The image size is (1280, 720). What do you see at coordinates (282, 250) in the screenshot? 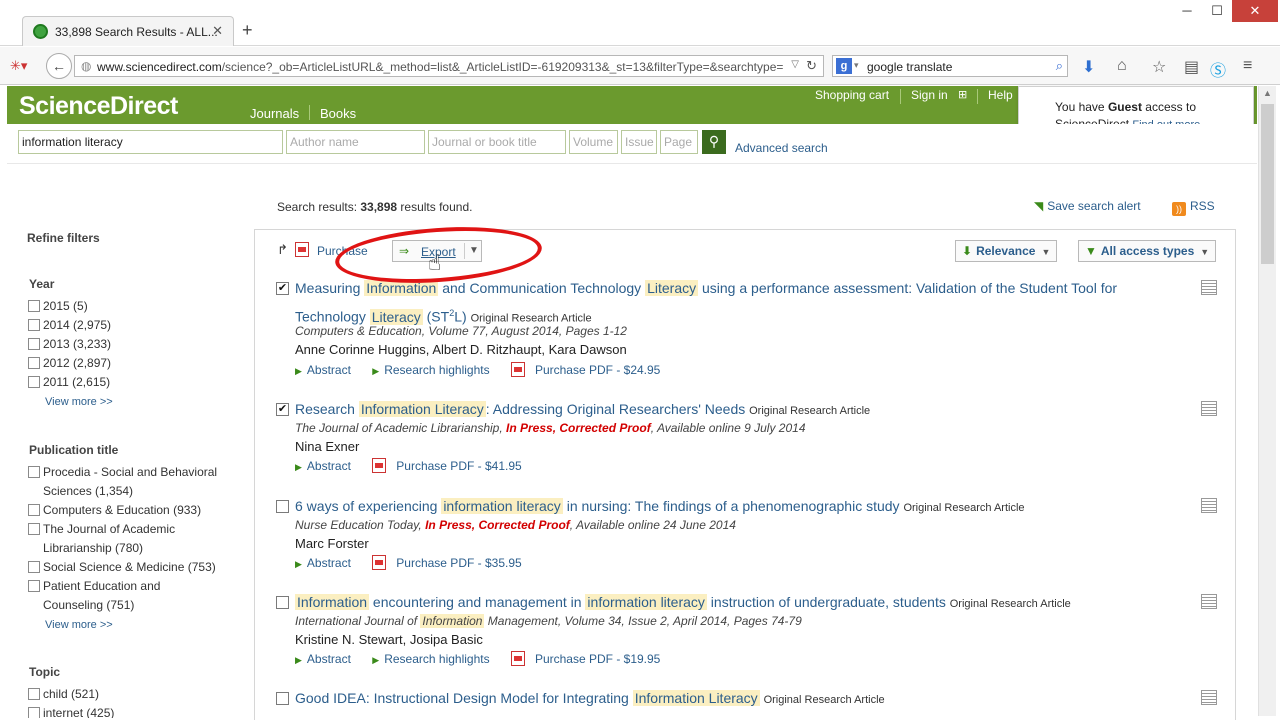
I see `select-all-arrow-icon: ↱` at bounding box center [282, 250].